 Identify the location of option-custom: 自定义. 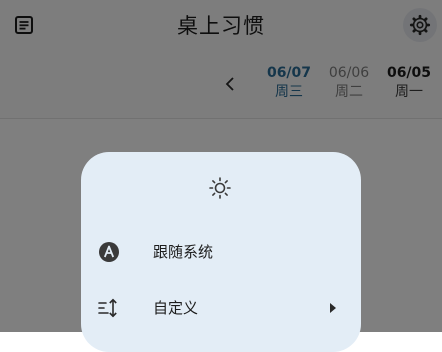
(221, 308).